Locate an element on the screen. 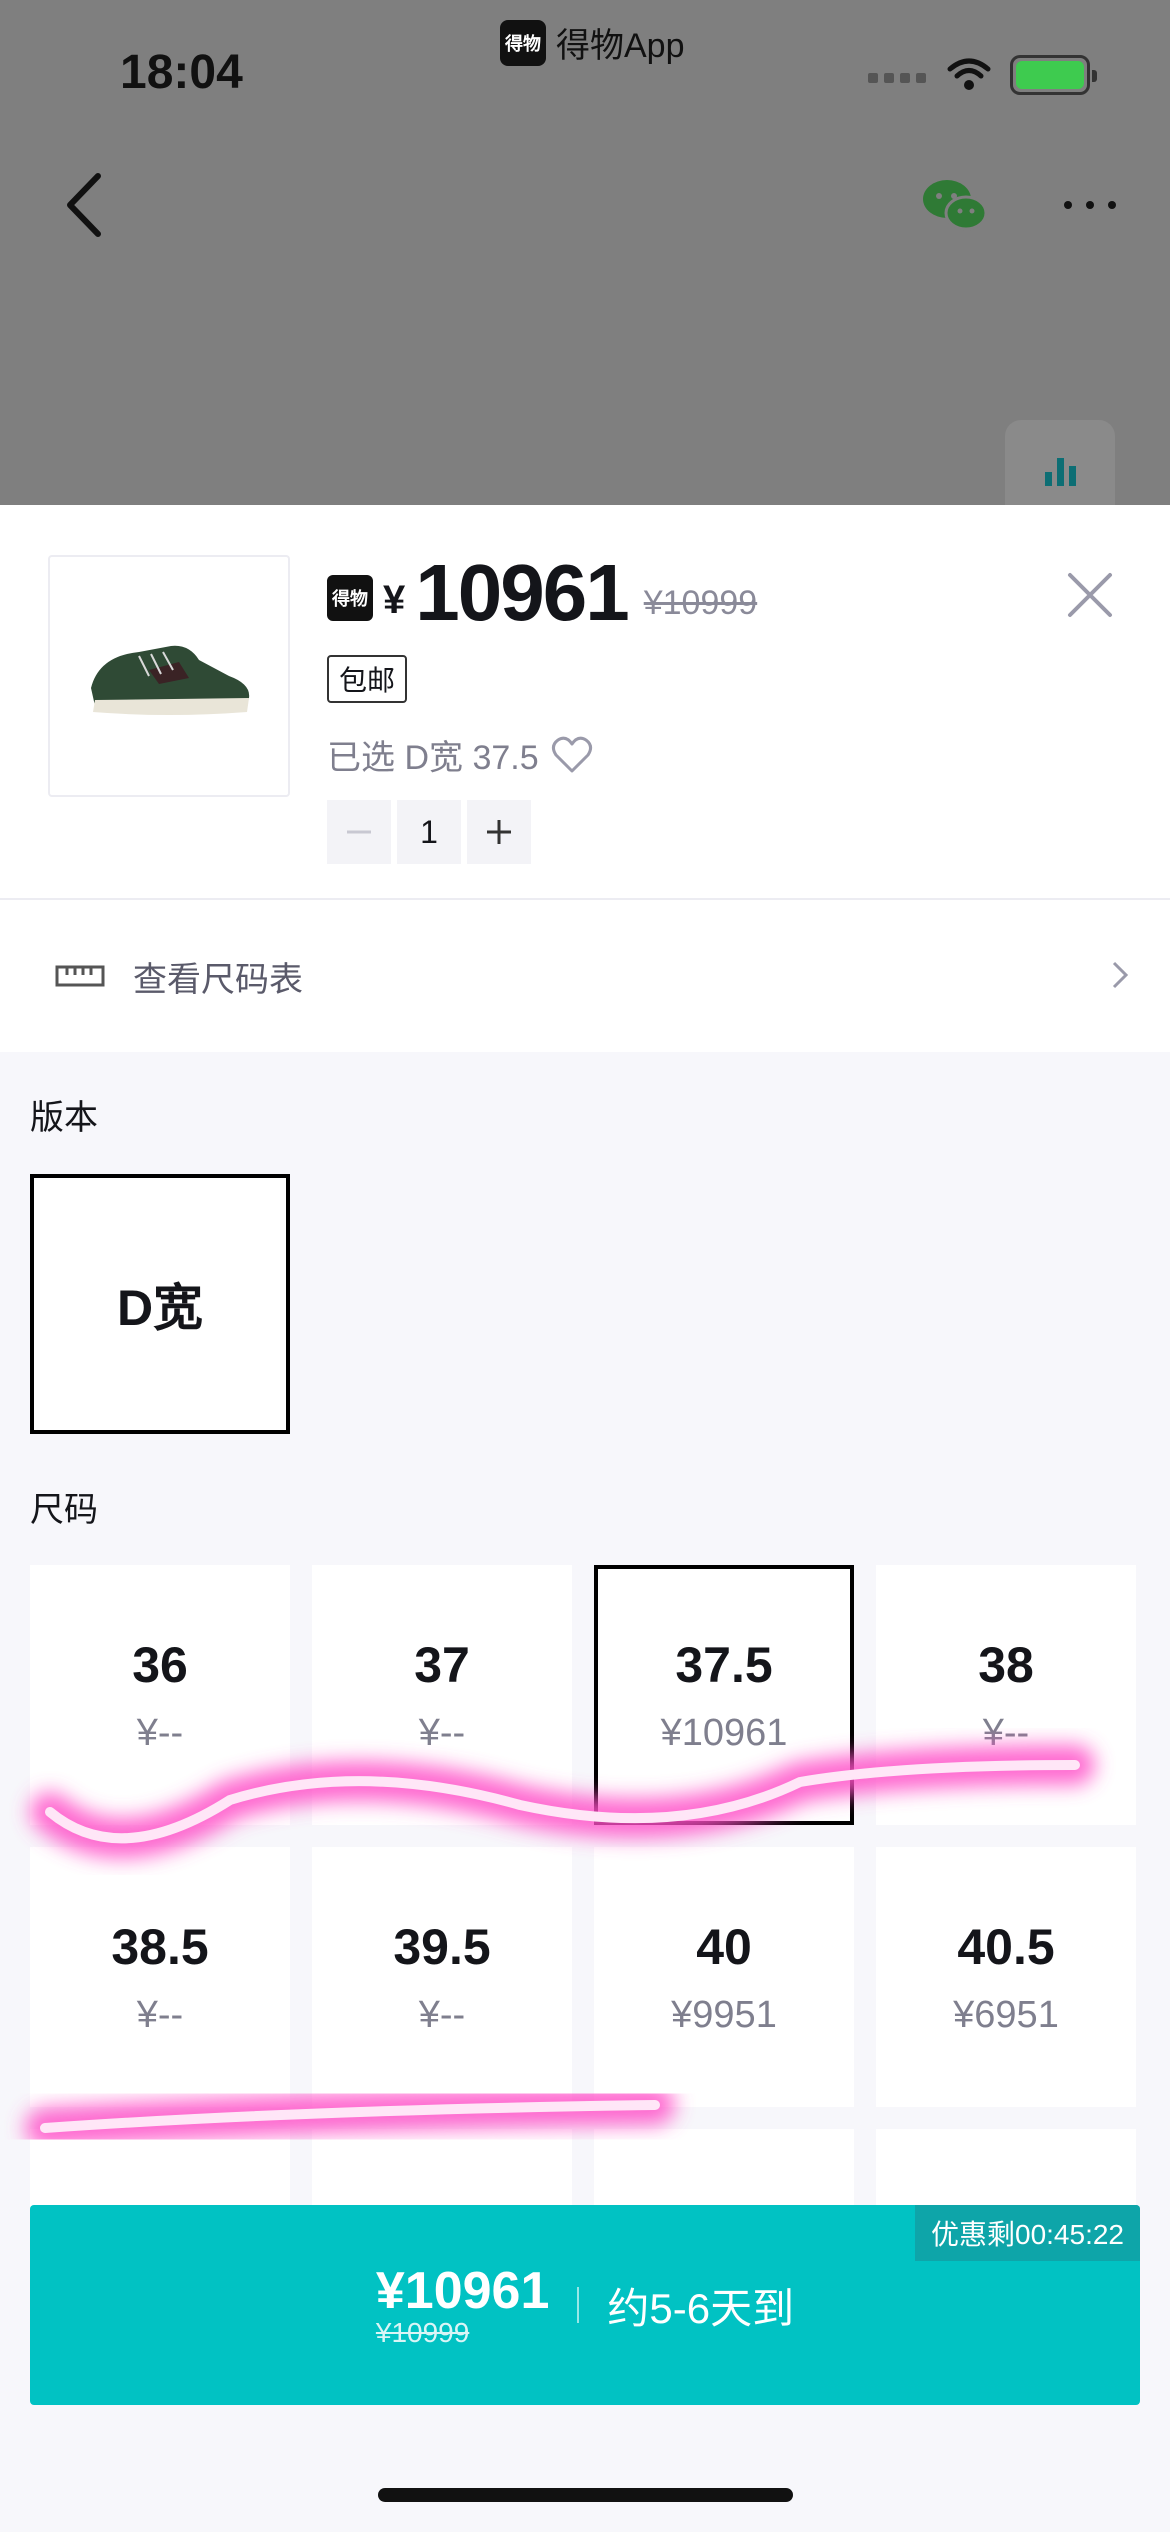 The height and width of the screenshot is (2532, 1170). chevron-right-icon is located at coordinates (1120, 975).